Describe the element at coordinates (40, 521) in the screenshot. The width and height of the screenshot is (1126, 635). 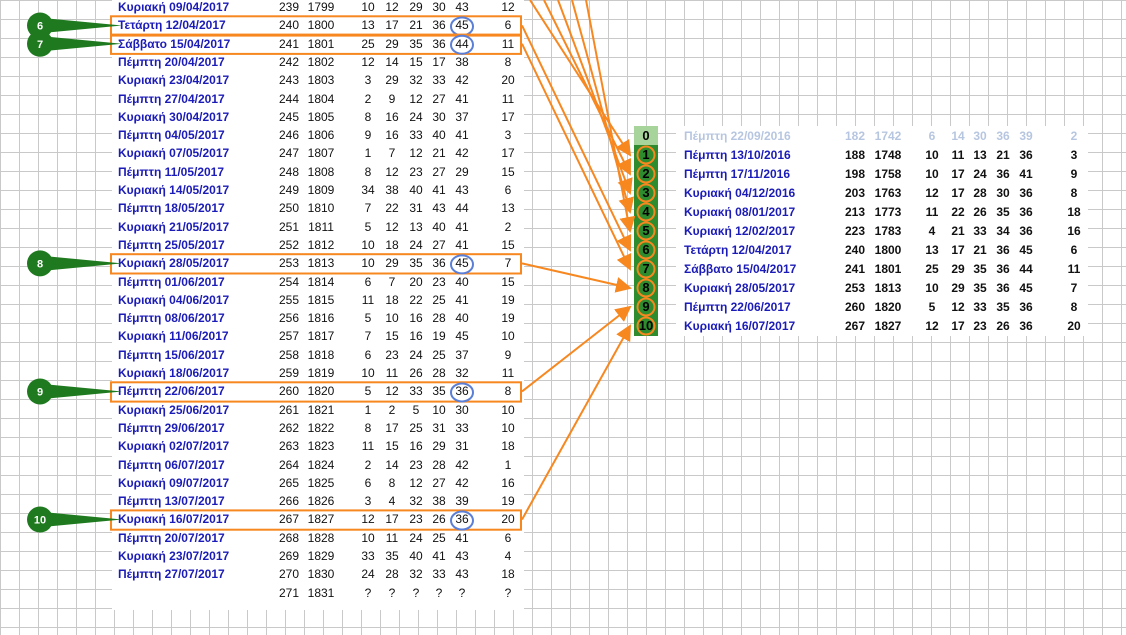
I see `callout-label: 10` at that location.